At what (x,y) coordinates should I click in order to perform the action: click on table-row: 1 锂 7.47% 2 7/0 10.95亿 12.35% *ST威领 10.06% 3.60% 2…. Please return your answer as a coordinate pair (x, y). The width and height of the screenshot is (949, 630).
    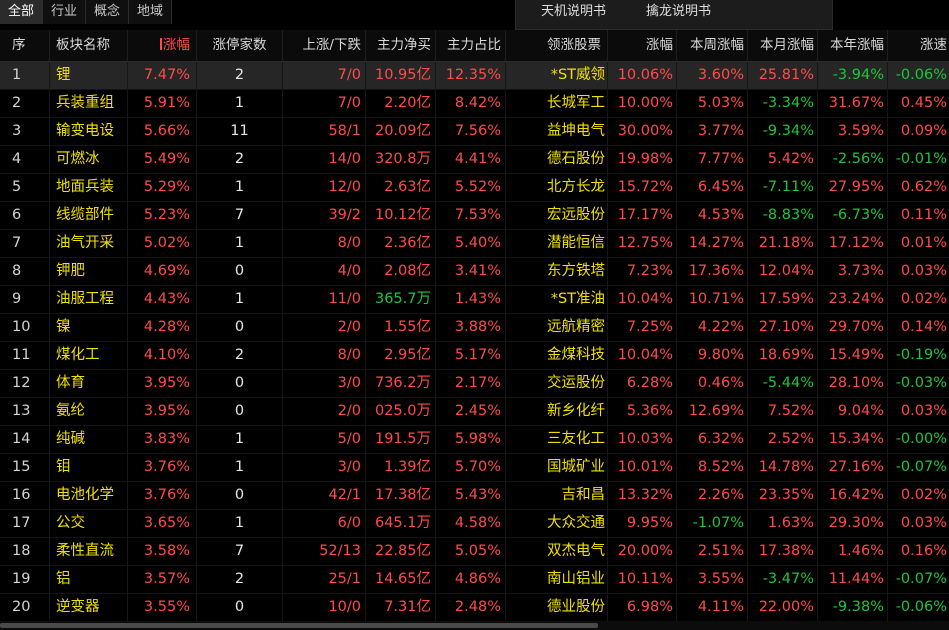
    Looking at the image, I should click on (474, 76).